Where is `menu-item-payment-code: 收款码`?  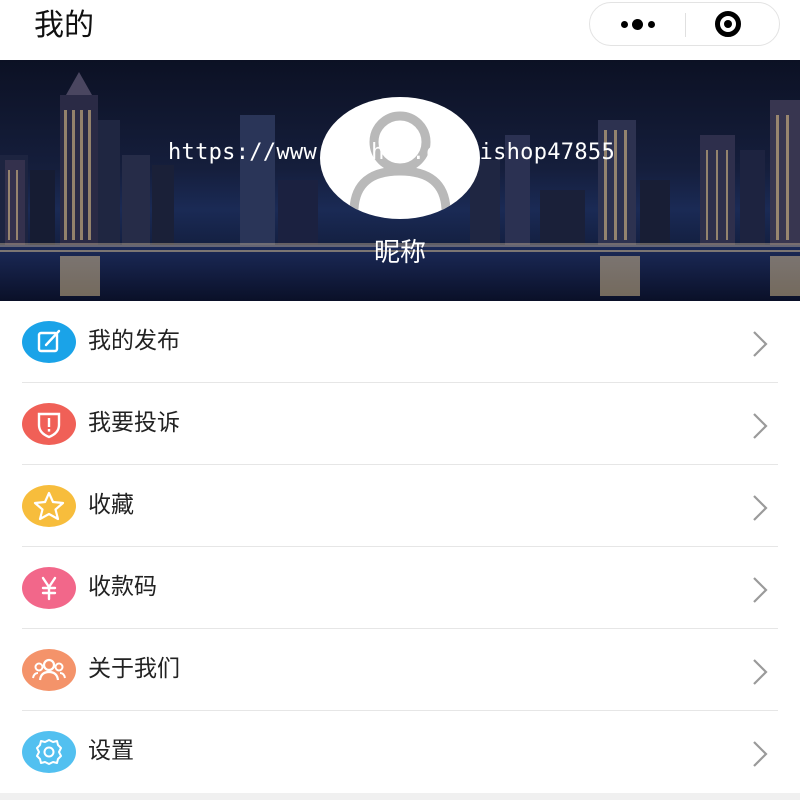 menu-item-payment-code: 收款码 is located at coordinates (400, 588).